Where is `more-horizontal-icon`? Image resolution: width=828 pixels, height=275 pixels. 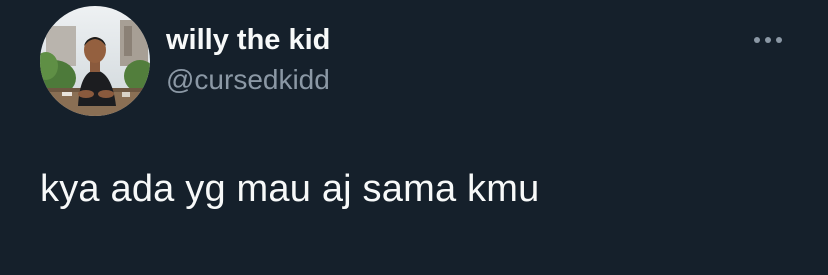 more-horizontal-icon is located at coordinates (768, 40).